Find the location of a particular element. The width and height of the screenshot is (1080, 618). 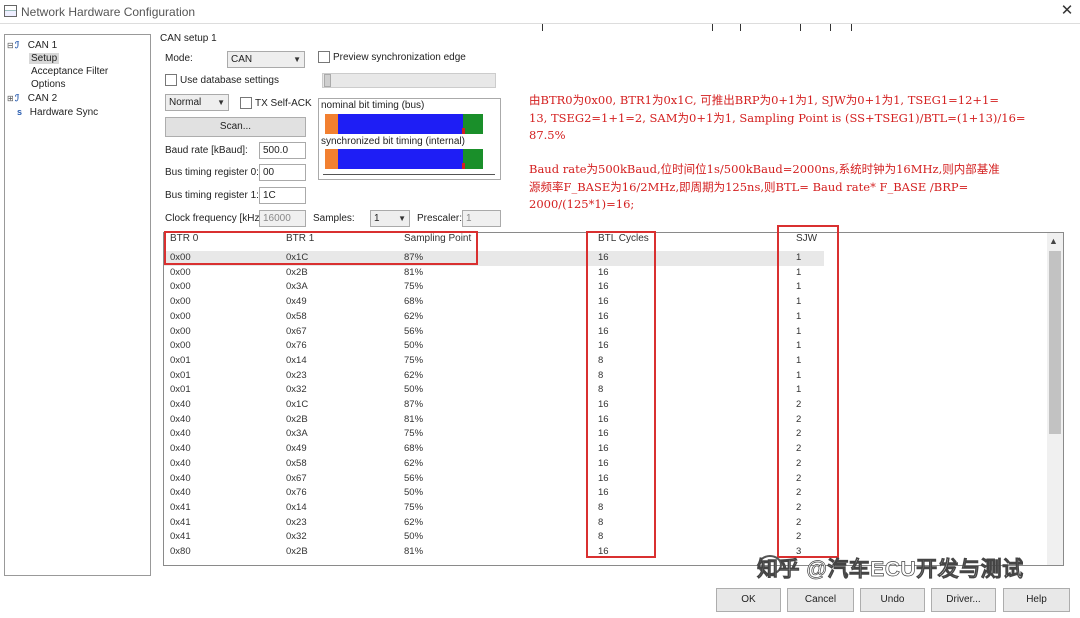

cancel-button: Cancel is located at coordinates (820, 600).